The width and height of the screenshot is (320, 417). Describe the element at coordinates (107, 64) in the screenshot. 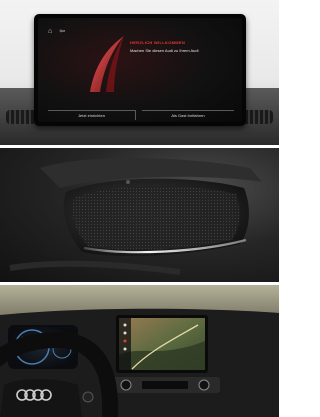

I see `wing-graphic` at that location.